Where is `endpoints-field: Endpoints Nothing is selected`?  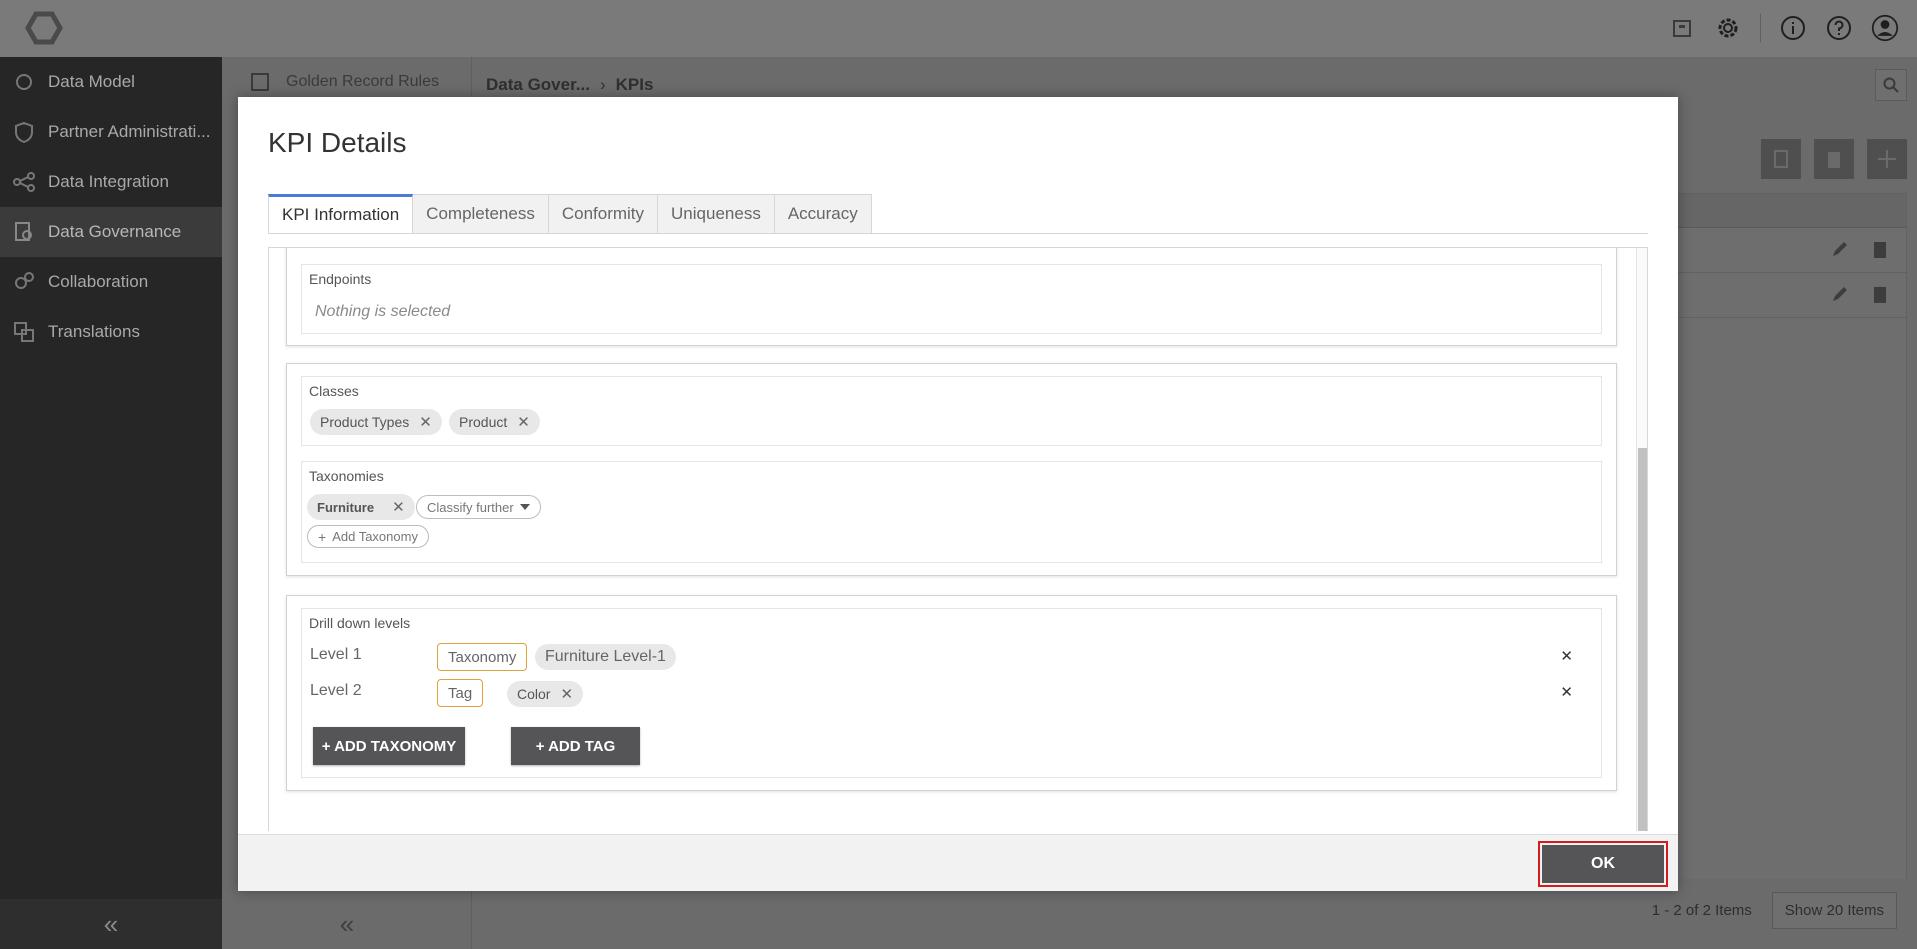 endpoints-field: Endpoints Nothing is selected is located at coordinates (951, 299).